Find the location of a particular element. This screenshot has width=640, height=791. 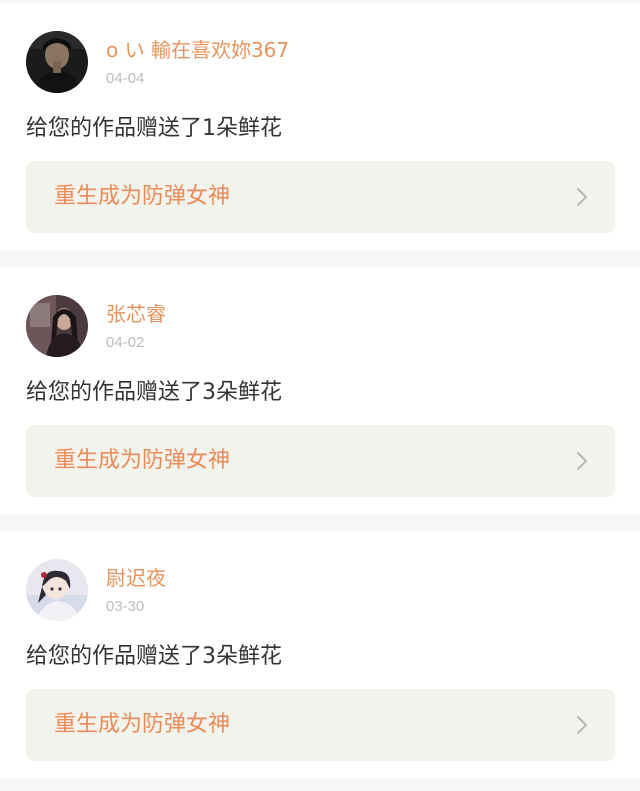

username: 张芯睿 is located at coordinates (136, 314).